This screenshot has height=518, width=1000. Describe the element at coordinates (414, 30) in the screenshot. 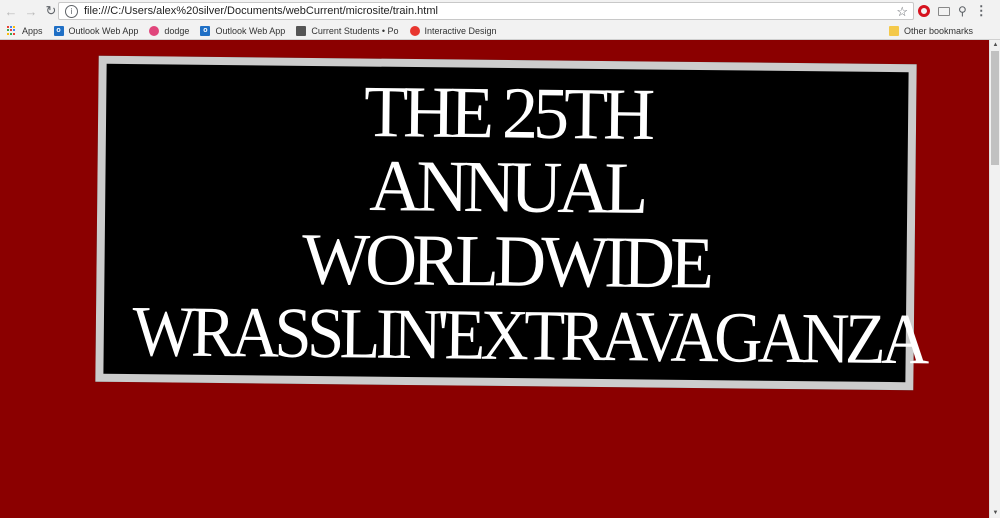

I see `interactive-design-icon` at that location.